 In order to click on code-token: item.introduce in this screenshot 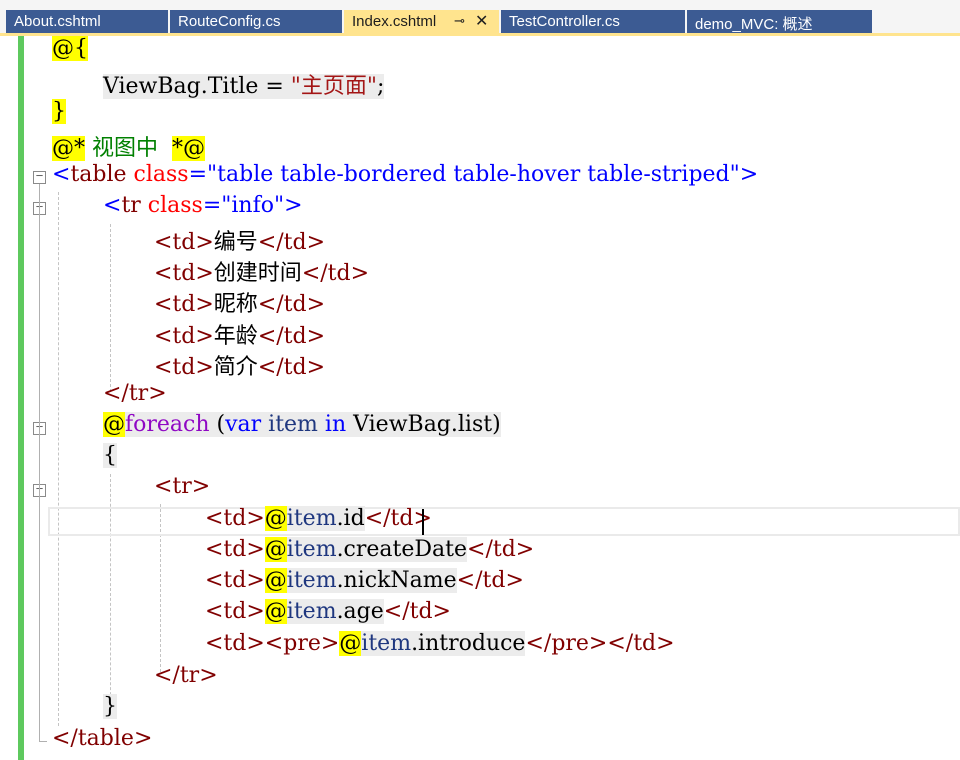, I will do `click(443, 643)`.